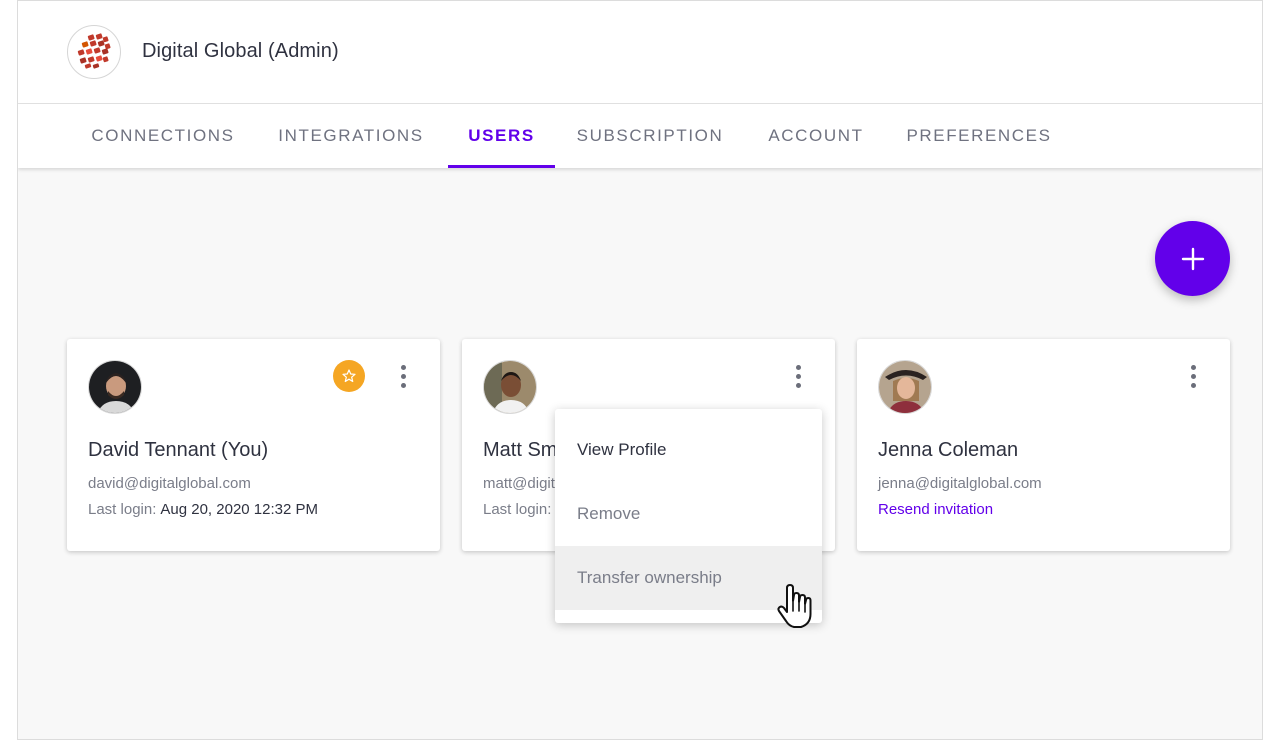  I want to click on owner-badge, so click(349, 376).